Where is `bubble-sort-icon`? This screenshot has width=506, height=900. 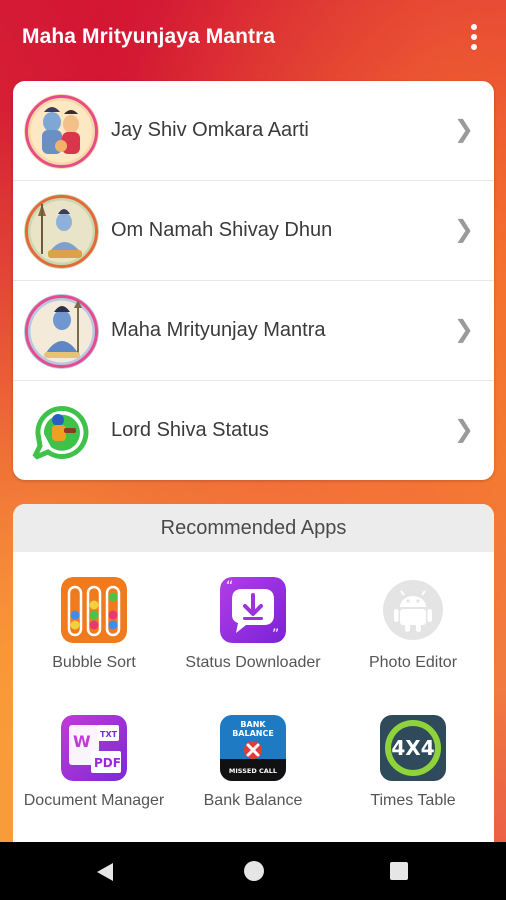 bubble-sort-icon is located at coordinates (94, 610).